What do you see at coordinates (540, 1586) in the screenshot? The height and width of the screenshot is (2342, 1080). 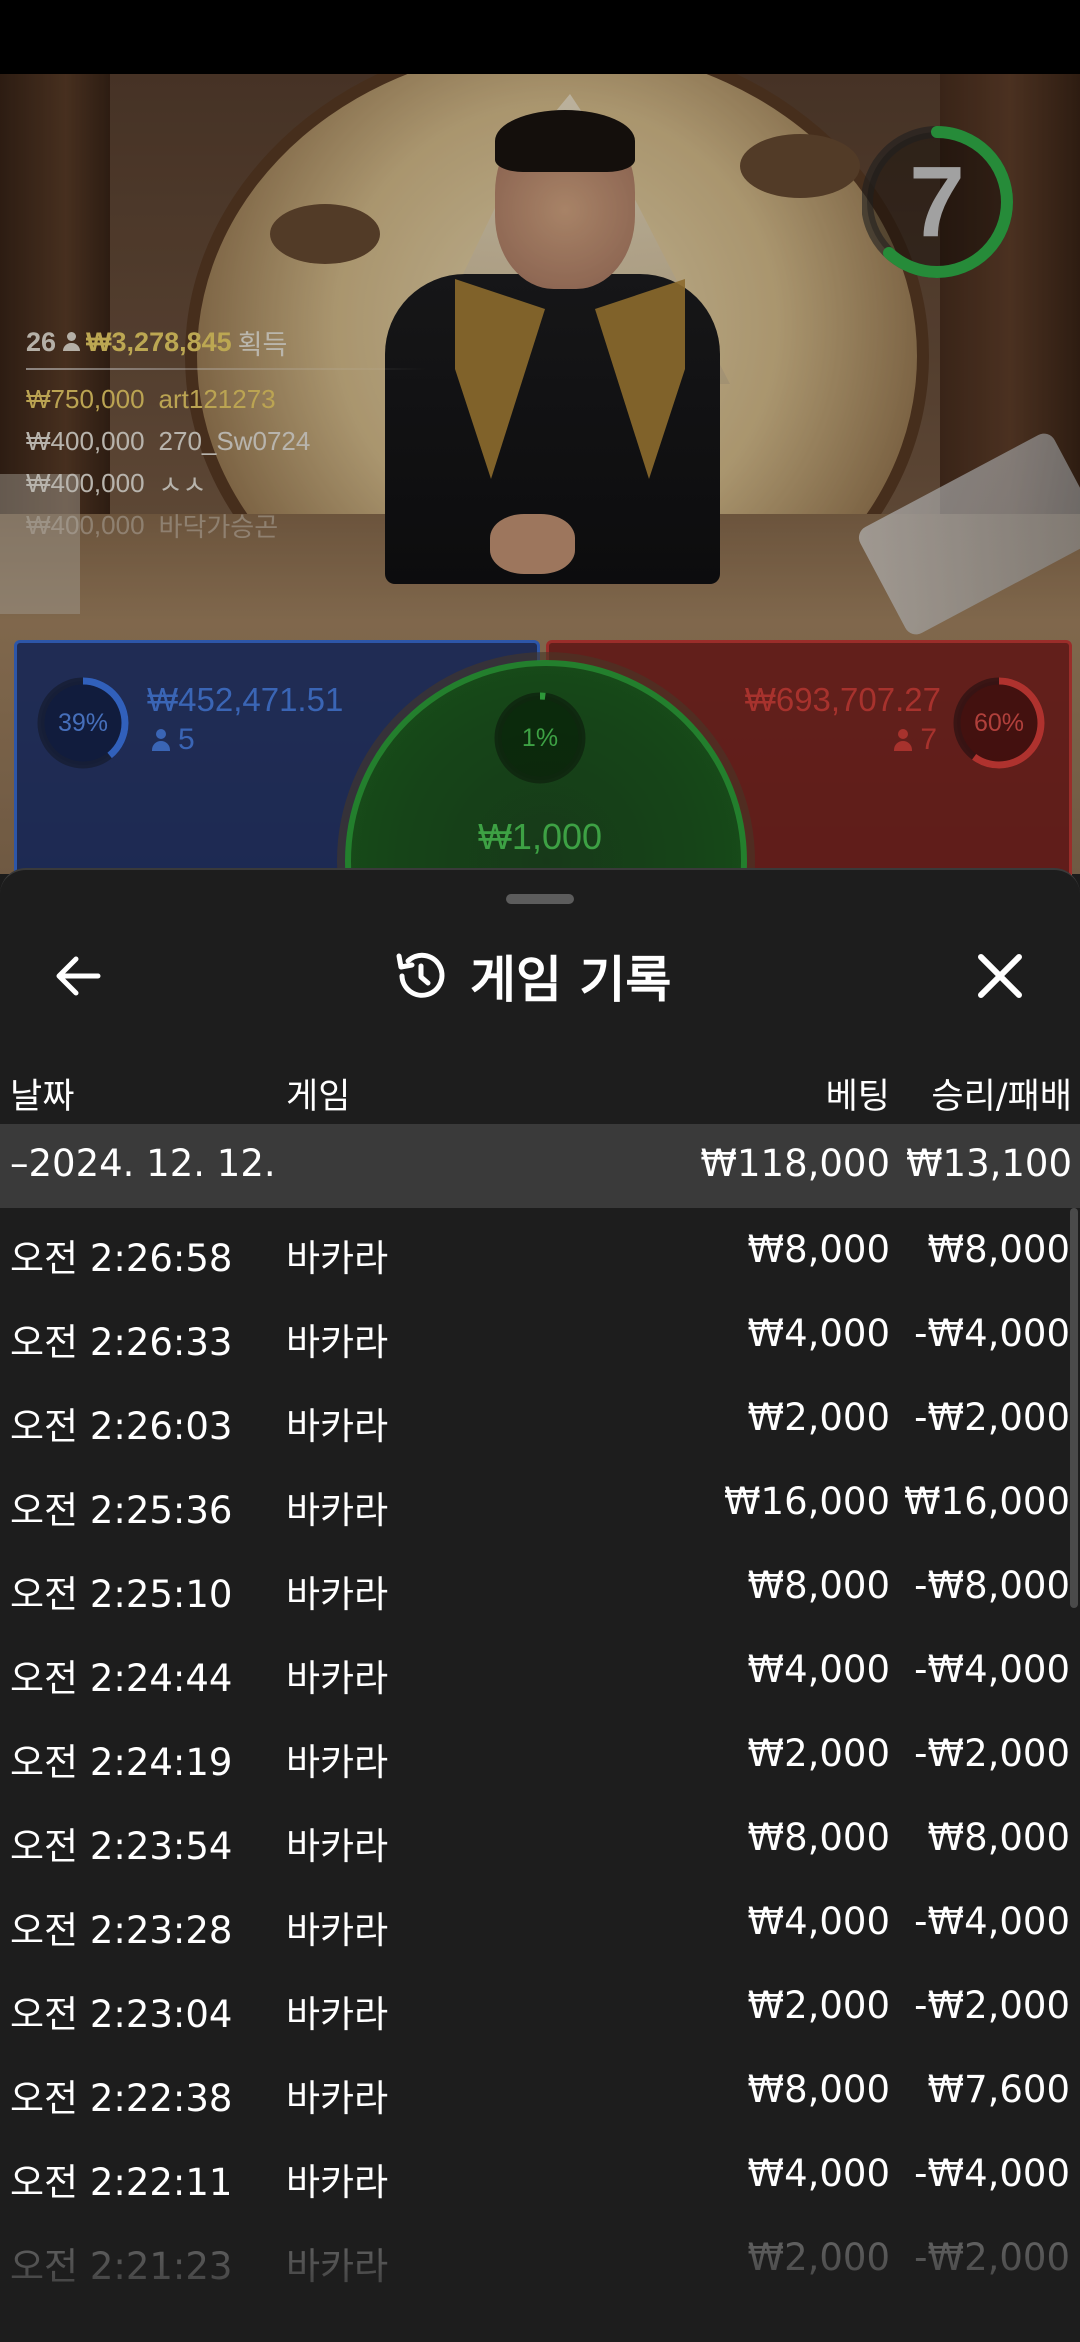 I see `table-row: 오전 2:25:10 바카라 ₩8,000 -₩8,000` at bounding box center [540, 1586].